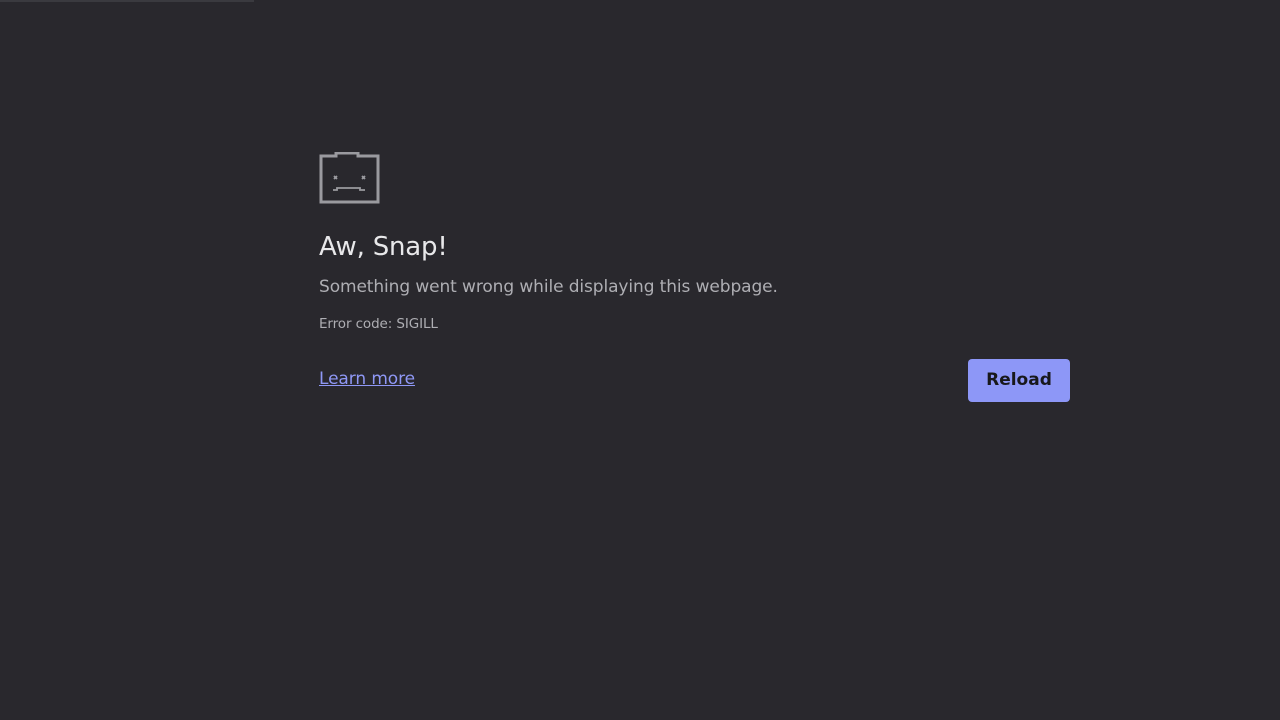  Describe the element at coordinates (1019, 380) in the screenshot. I see `reload-button: Reload` at that location.